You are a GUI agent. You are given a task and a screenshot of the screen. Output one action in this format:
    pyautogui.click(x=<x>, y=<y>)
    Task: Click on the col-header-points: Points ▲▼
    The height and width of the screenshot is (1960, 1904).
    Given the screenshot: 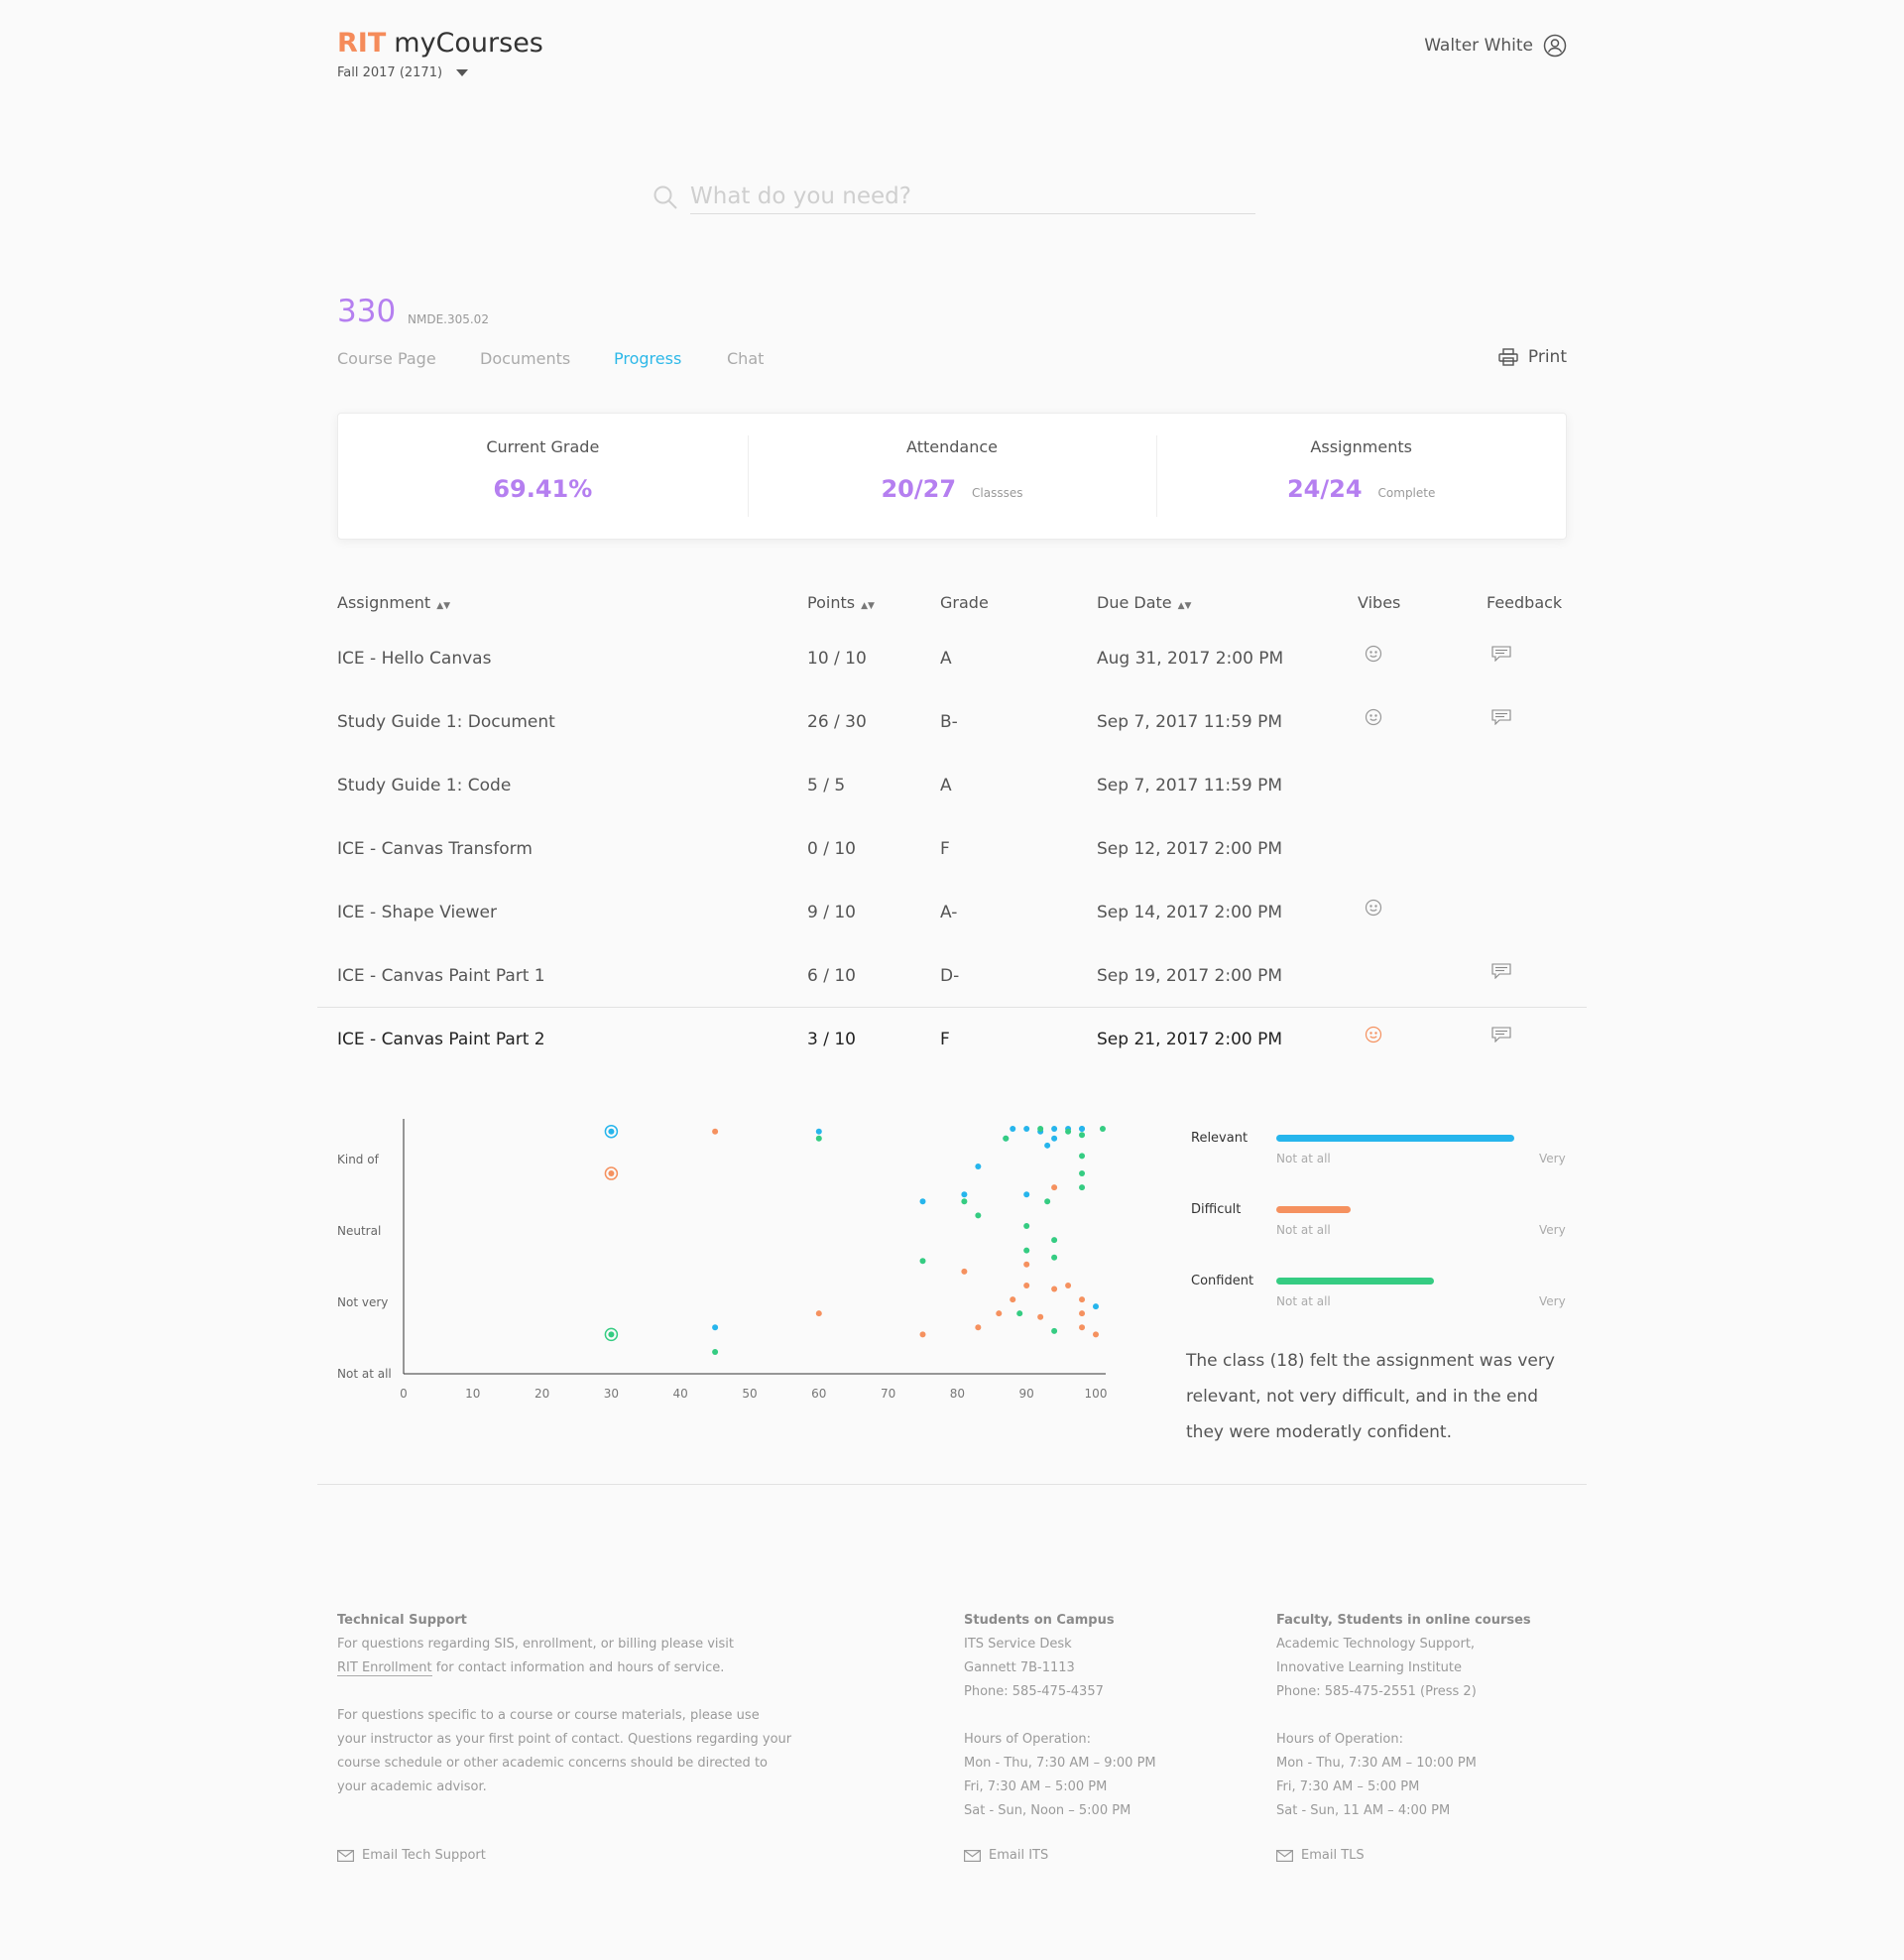 What is the action you would take?
    pyautogui.click(x=841, y=602)
    